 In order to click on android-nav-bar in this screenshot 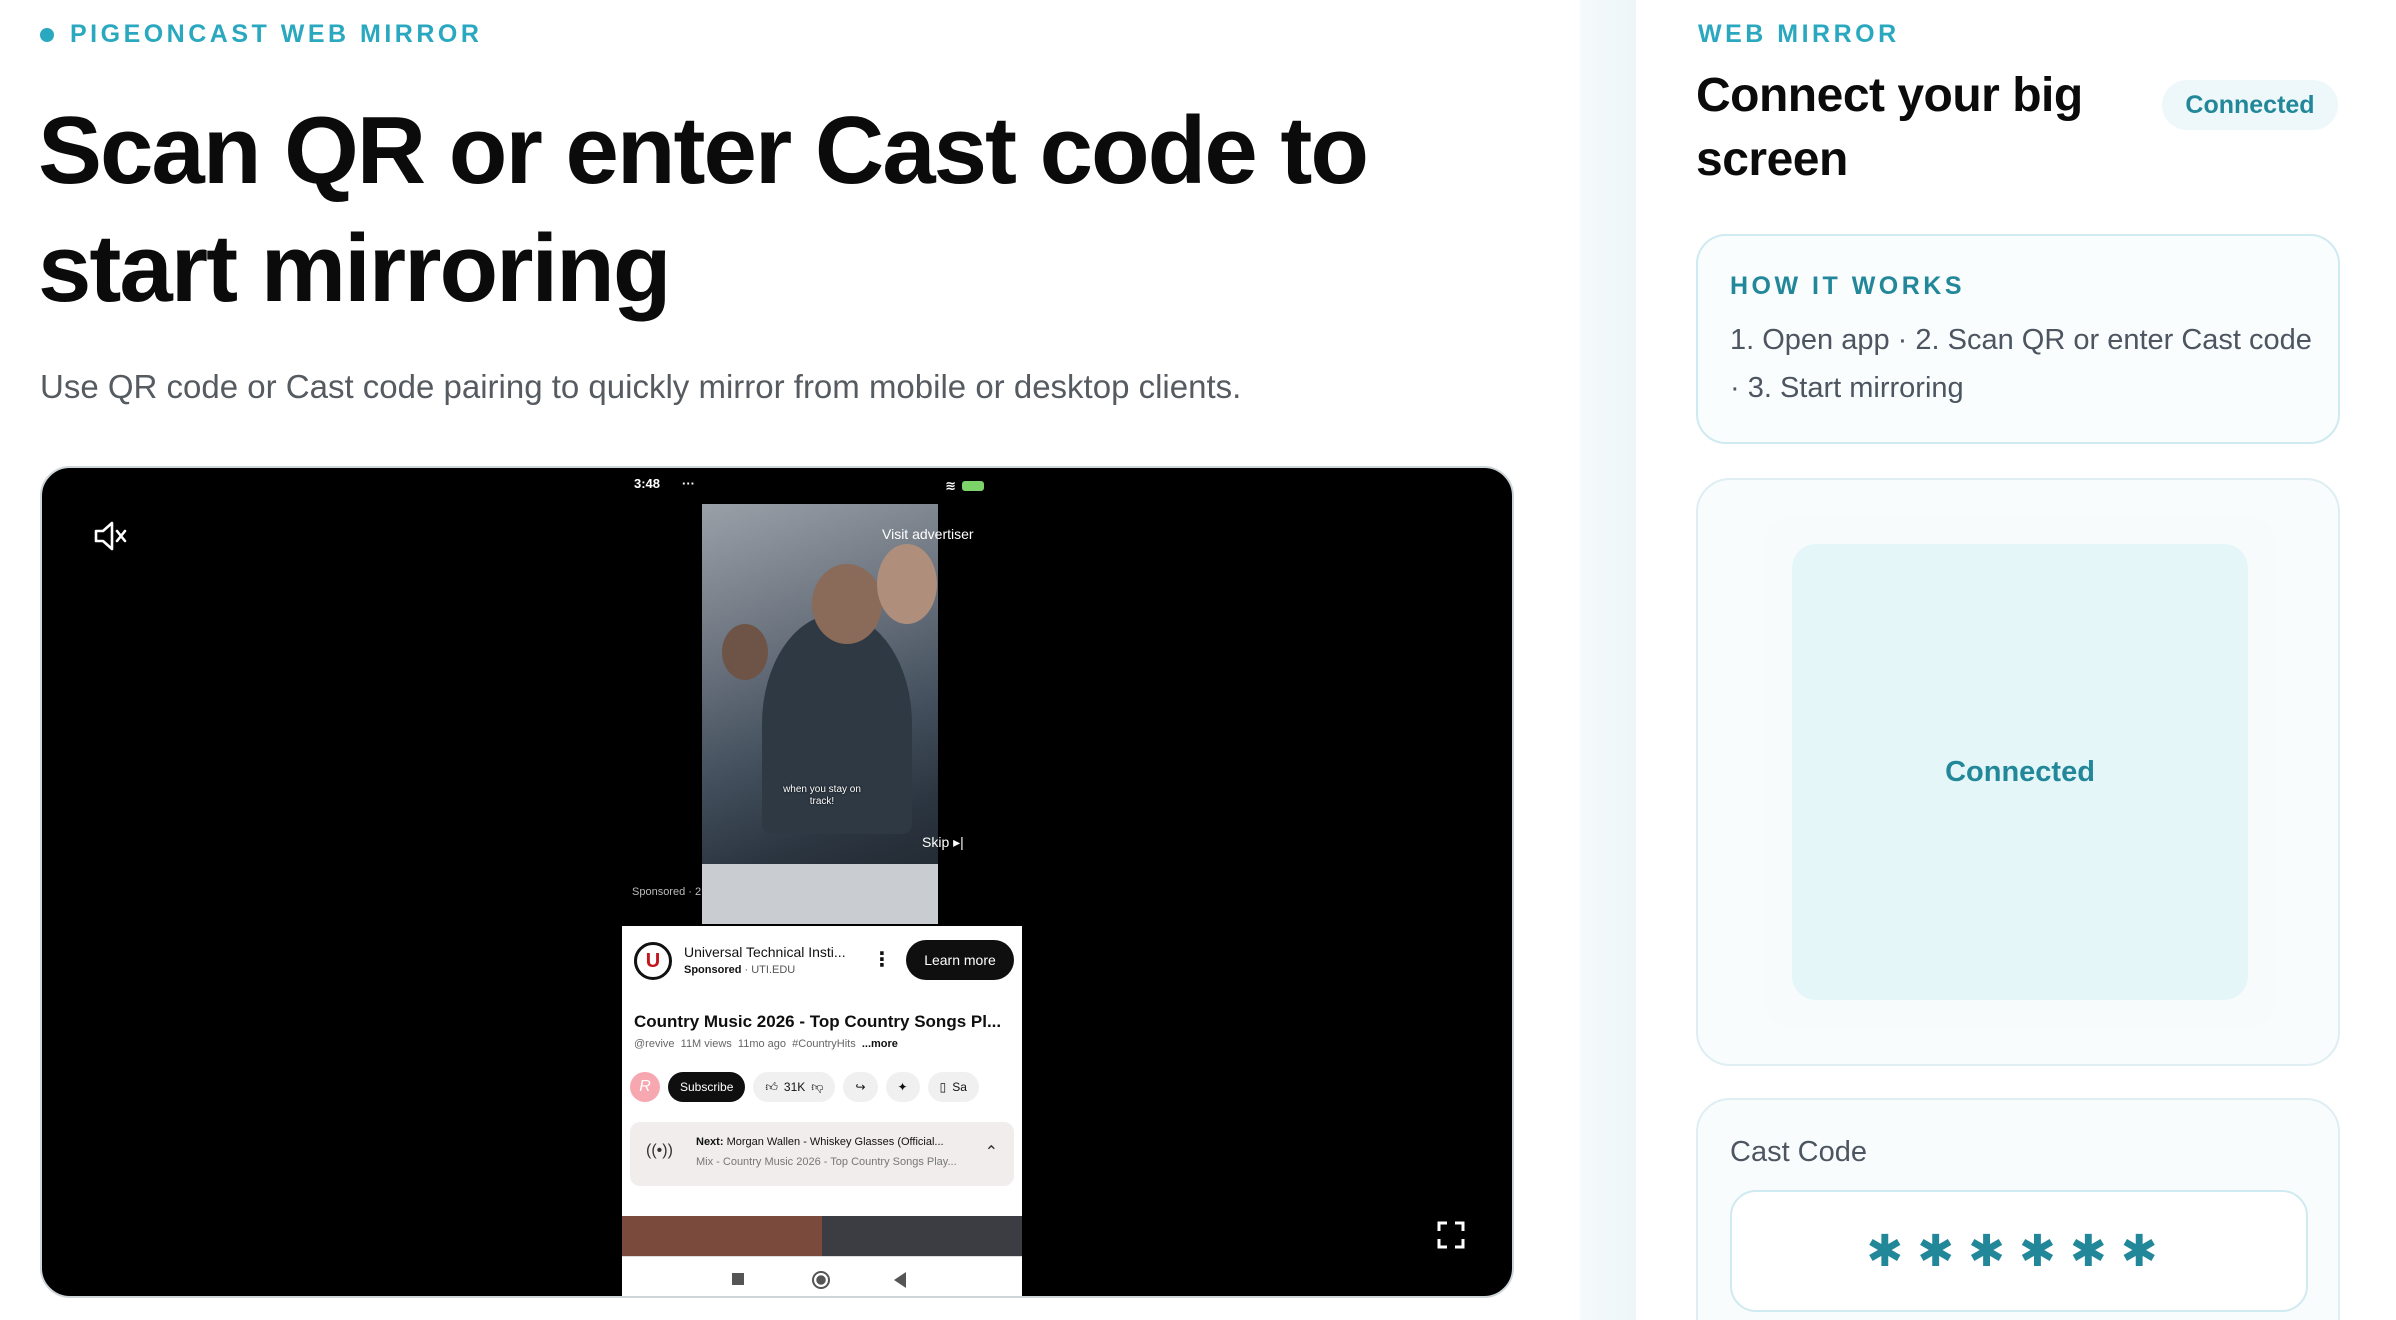, I will do `click(822, 1276)`.